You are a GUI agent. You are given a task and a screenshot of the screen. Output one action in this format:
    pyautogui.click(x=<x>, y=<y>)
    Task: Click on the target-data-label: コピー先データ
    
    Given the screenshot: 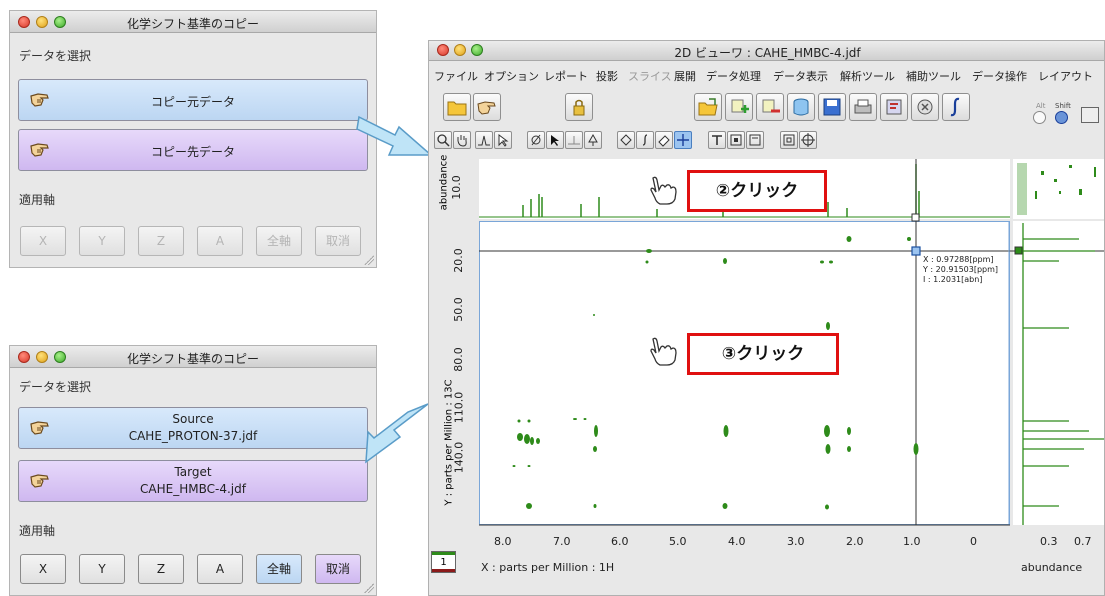 What is the action you would take?
    pyautogui.click(x=192, y=152)
    